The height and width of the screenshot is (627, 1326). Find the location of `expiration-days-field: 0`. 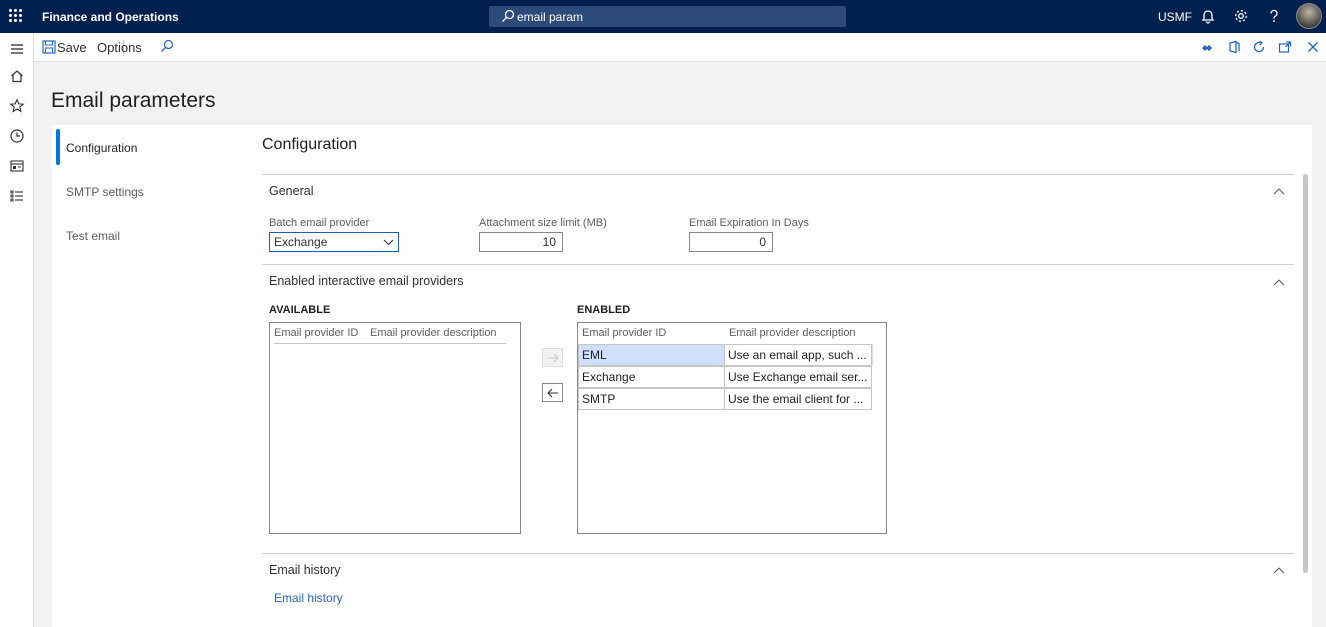

expiration-days-field: 0 is located at coordinates (731, 242).